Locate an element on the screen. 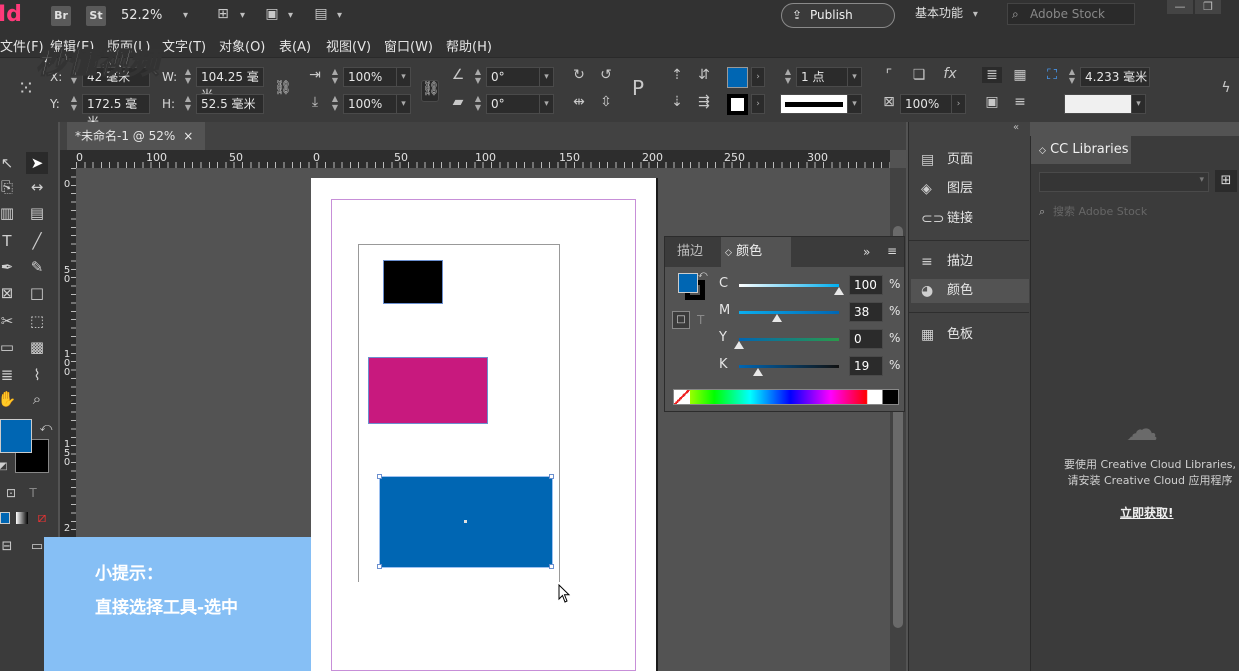 Image resolution: width=1239 pixels, height=671 pixels. gradient-swatch-tool-icon: ▭ is located at coordinates (9, 347).